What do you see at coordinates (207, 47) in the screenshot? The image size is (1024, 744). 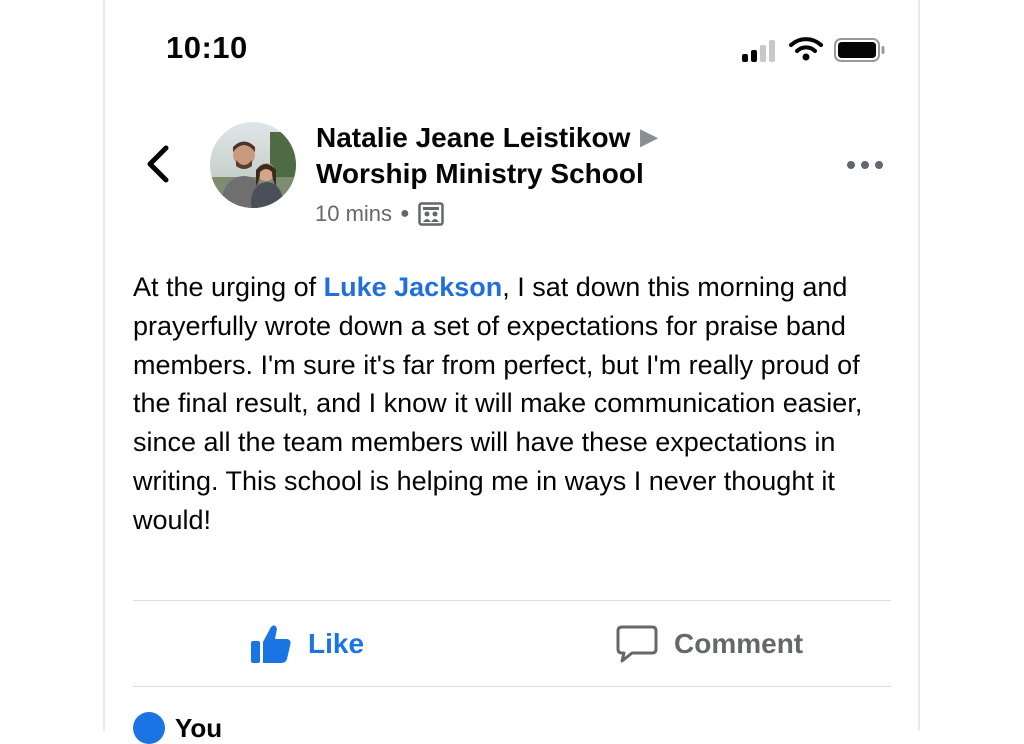 I see `status-time: 10:10` at bounding box center [207, 47].